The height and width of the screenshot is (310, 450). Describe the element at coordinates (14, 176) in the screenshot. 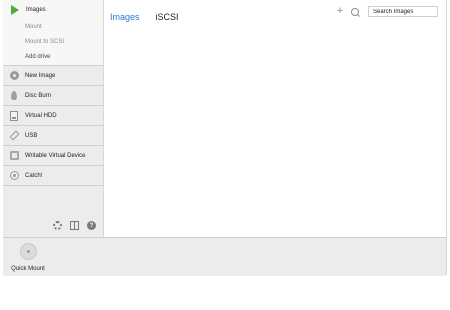

I see `catch-icon` at that location.